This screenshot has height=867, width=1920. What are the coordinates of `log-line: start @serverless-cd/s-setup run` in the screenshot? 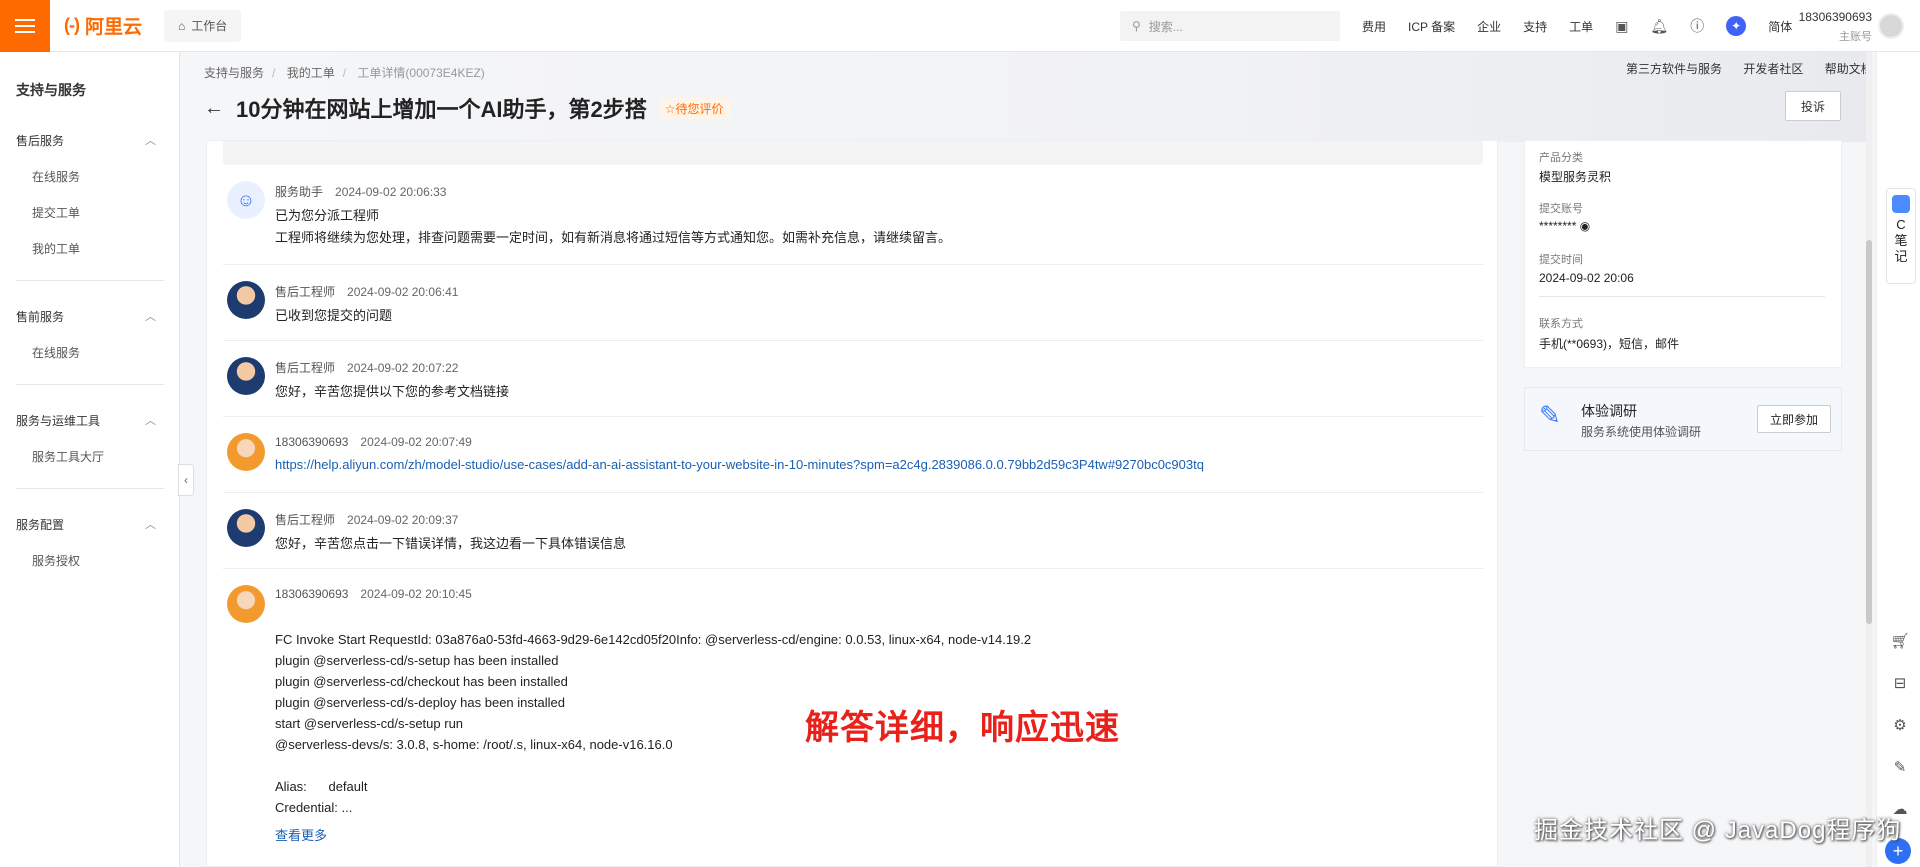 It's located at (369, 723).